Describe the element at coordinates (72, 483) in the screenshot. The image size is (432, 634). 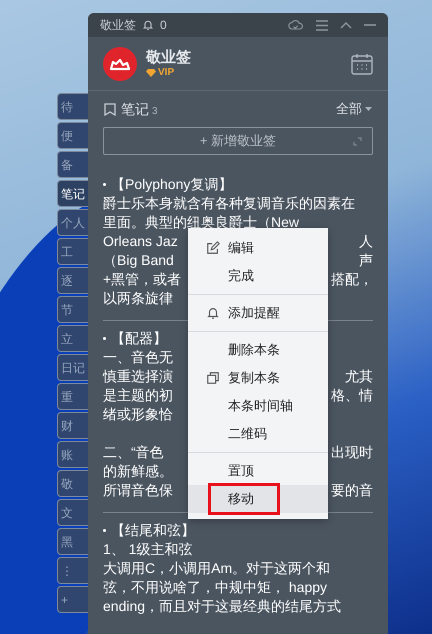
I see `side-tab: 敬` at that location.